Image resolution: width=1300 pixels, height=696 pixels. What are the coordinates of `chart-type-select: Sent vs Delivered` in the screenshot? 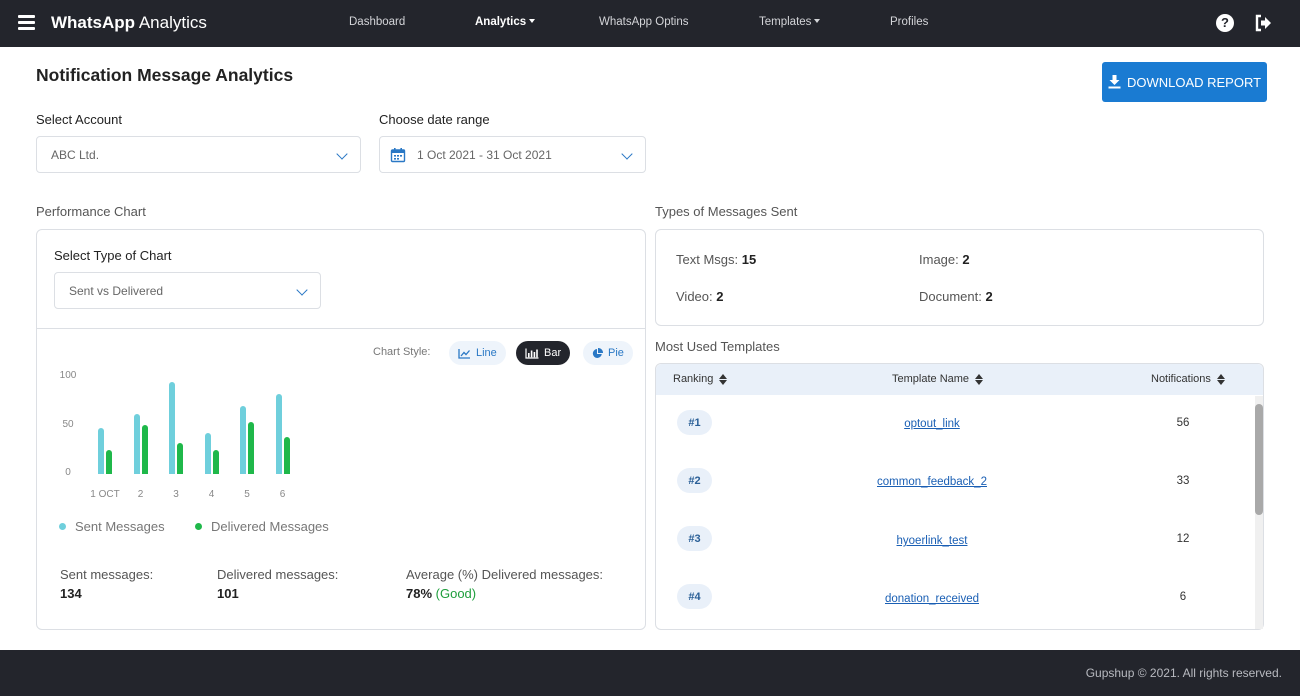 It's located at (187, 290).